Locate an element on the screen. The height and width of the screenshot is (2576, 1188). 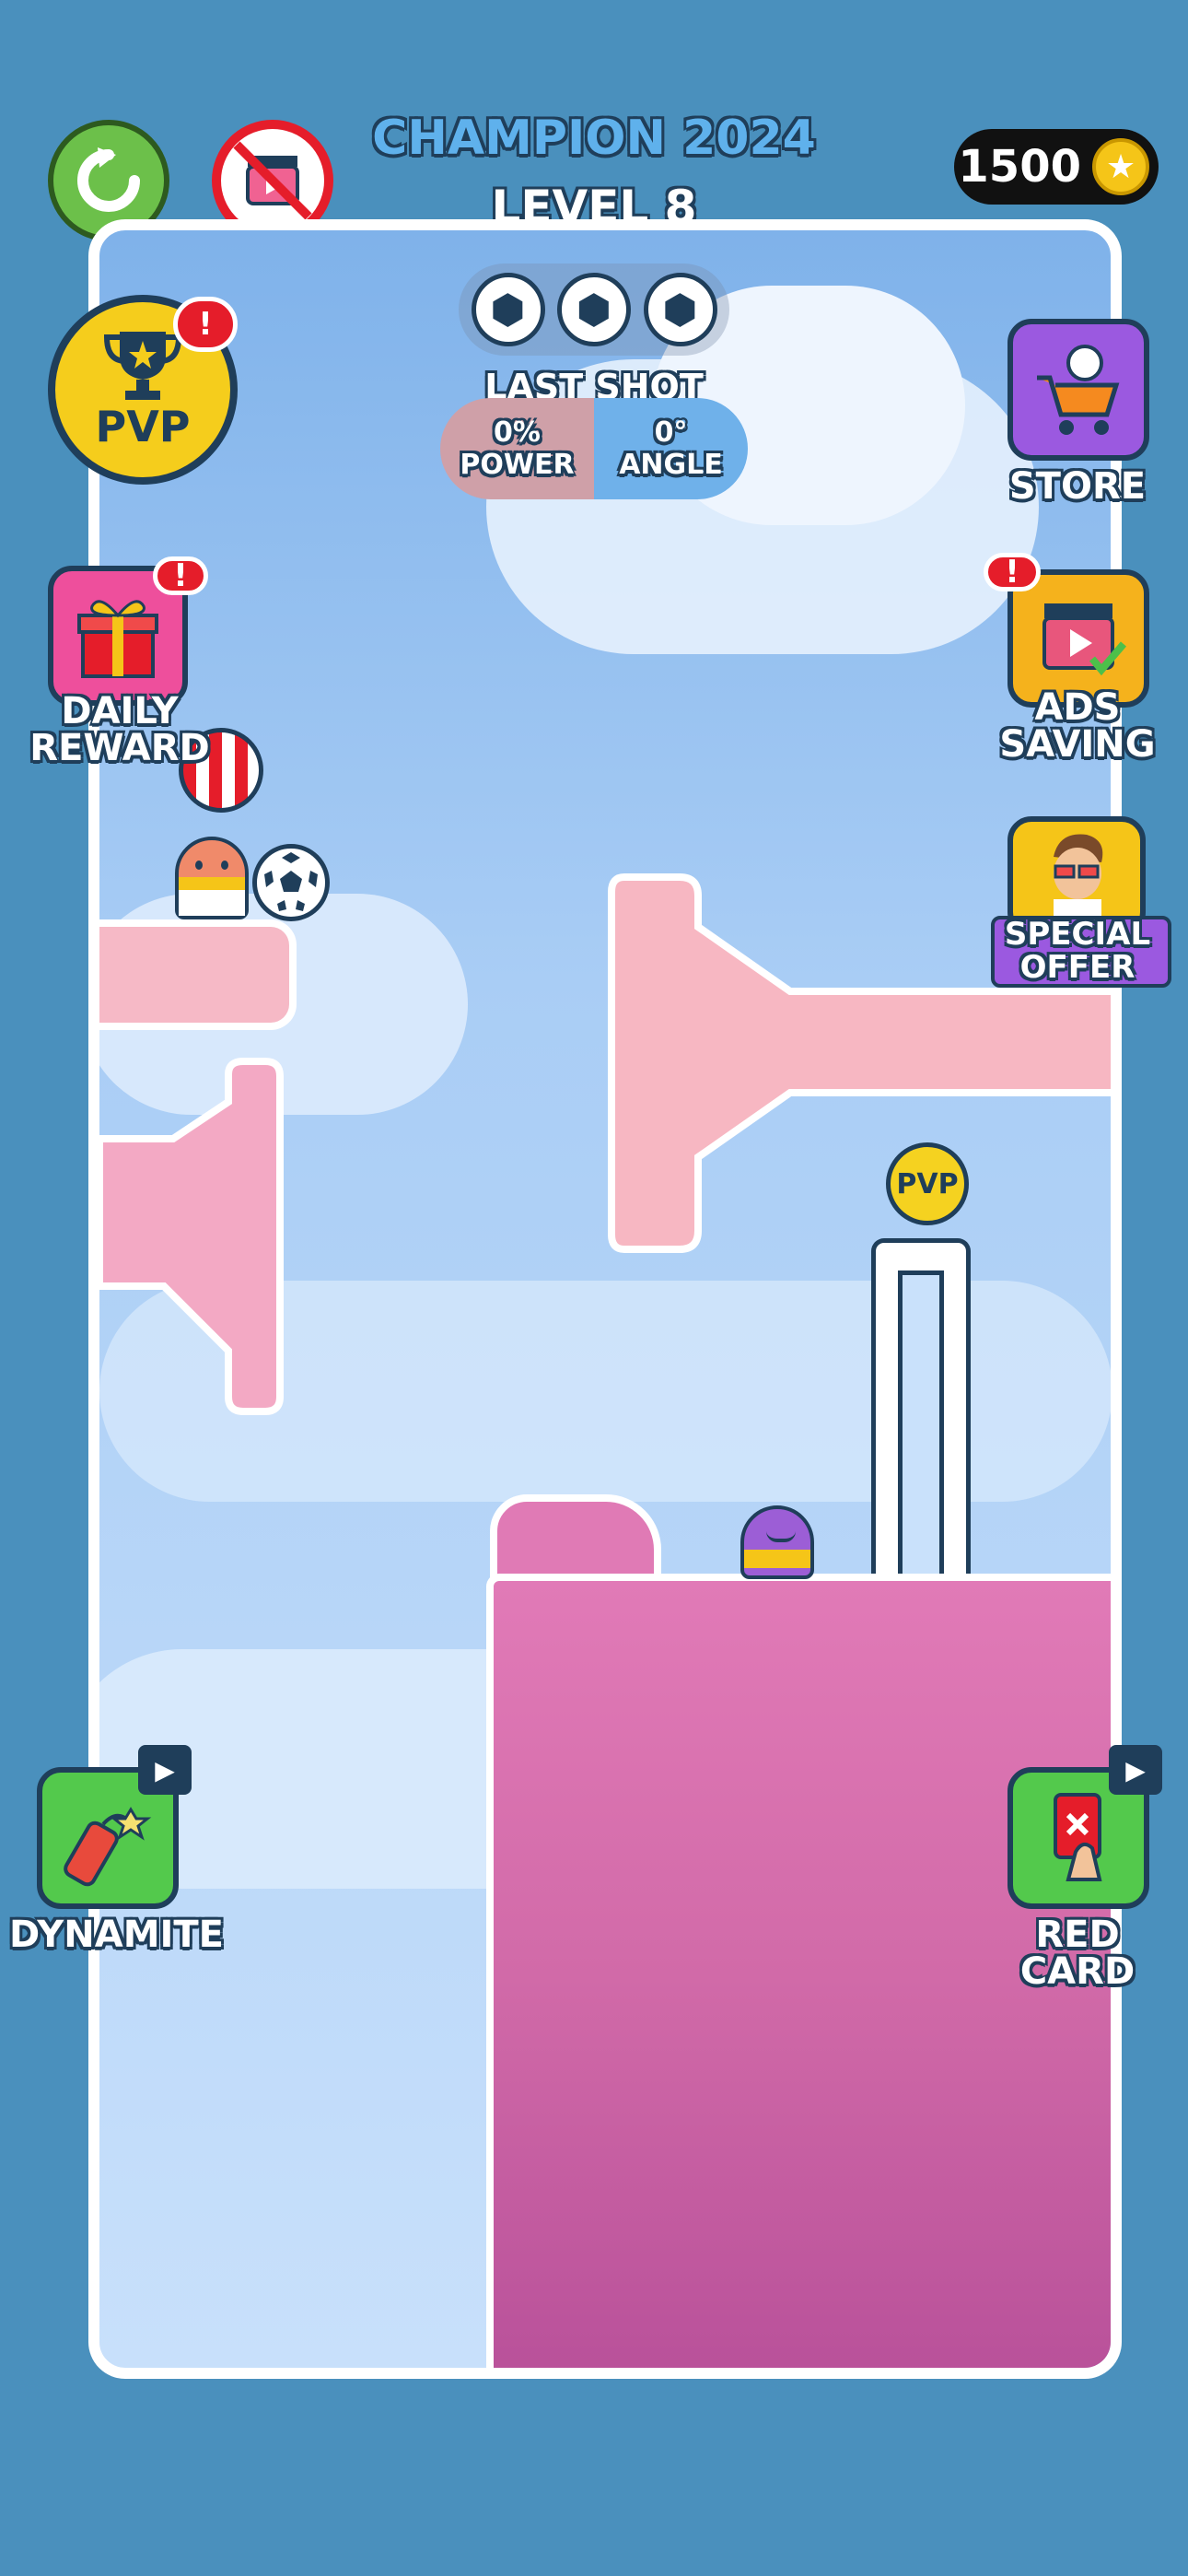
soccer-ball-icon is located at coordinates (291, 881).